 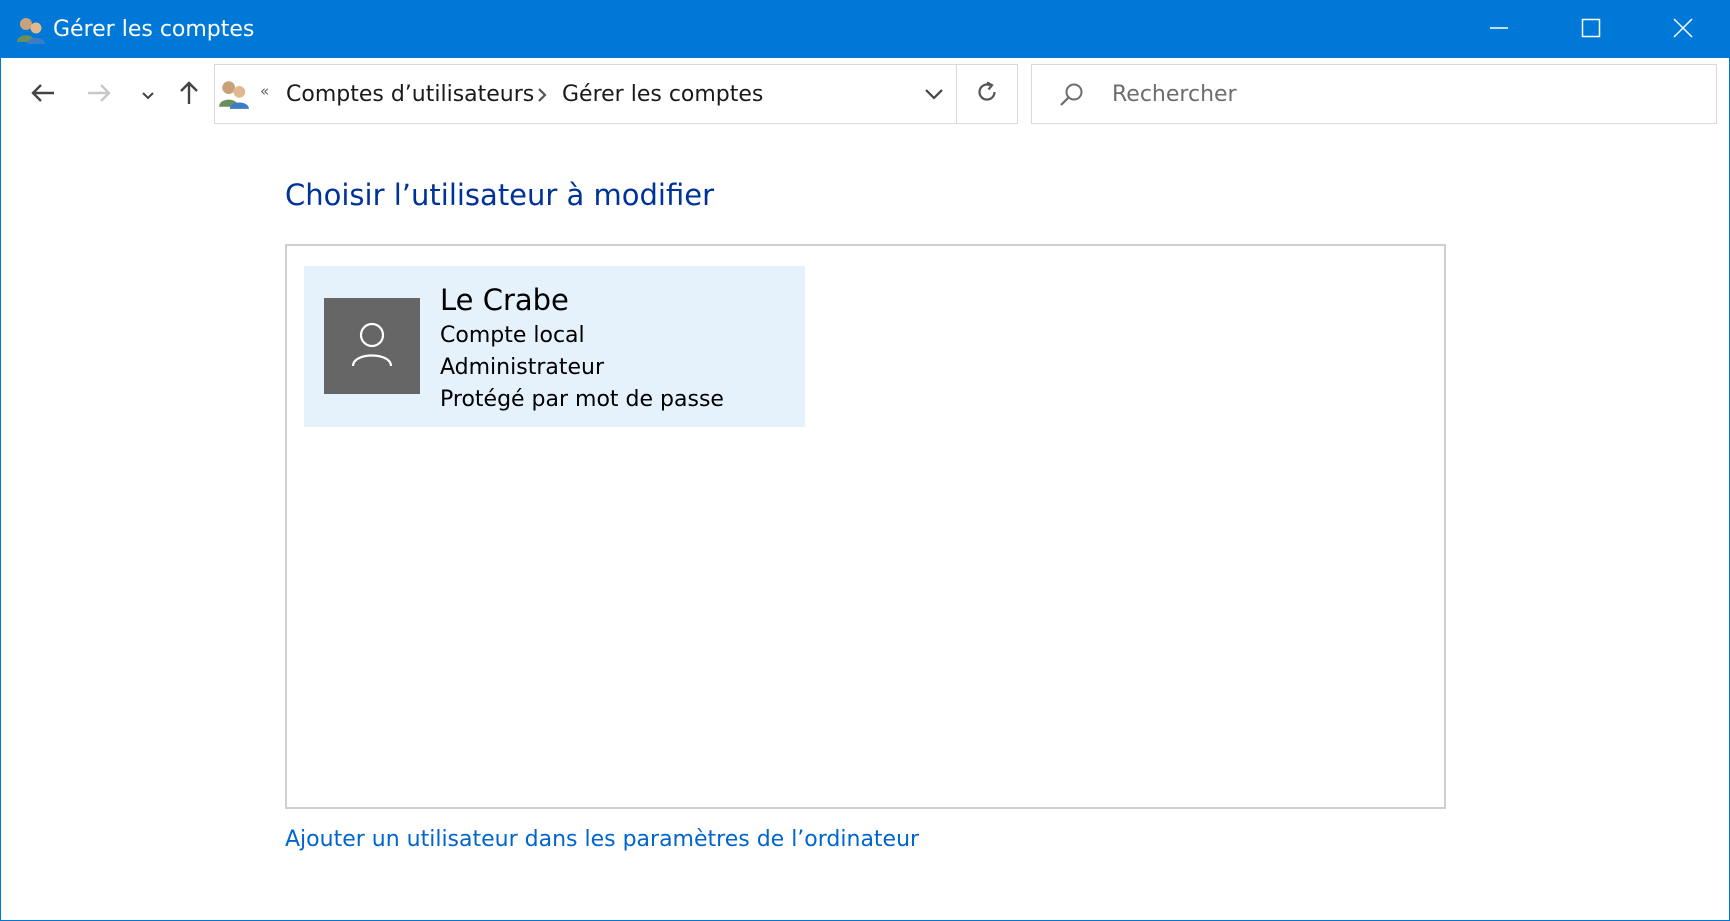 I want to click on title-bar: Gérer les comptes, so click(x=865, y=29).